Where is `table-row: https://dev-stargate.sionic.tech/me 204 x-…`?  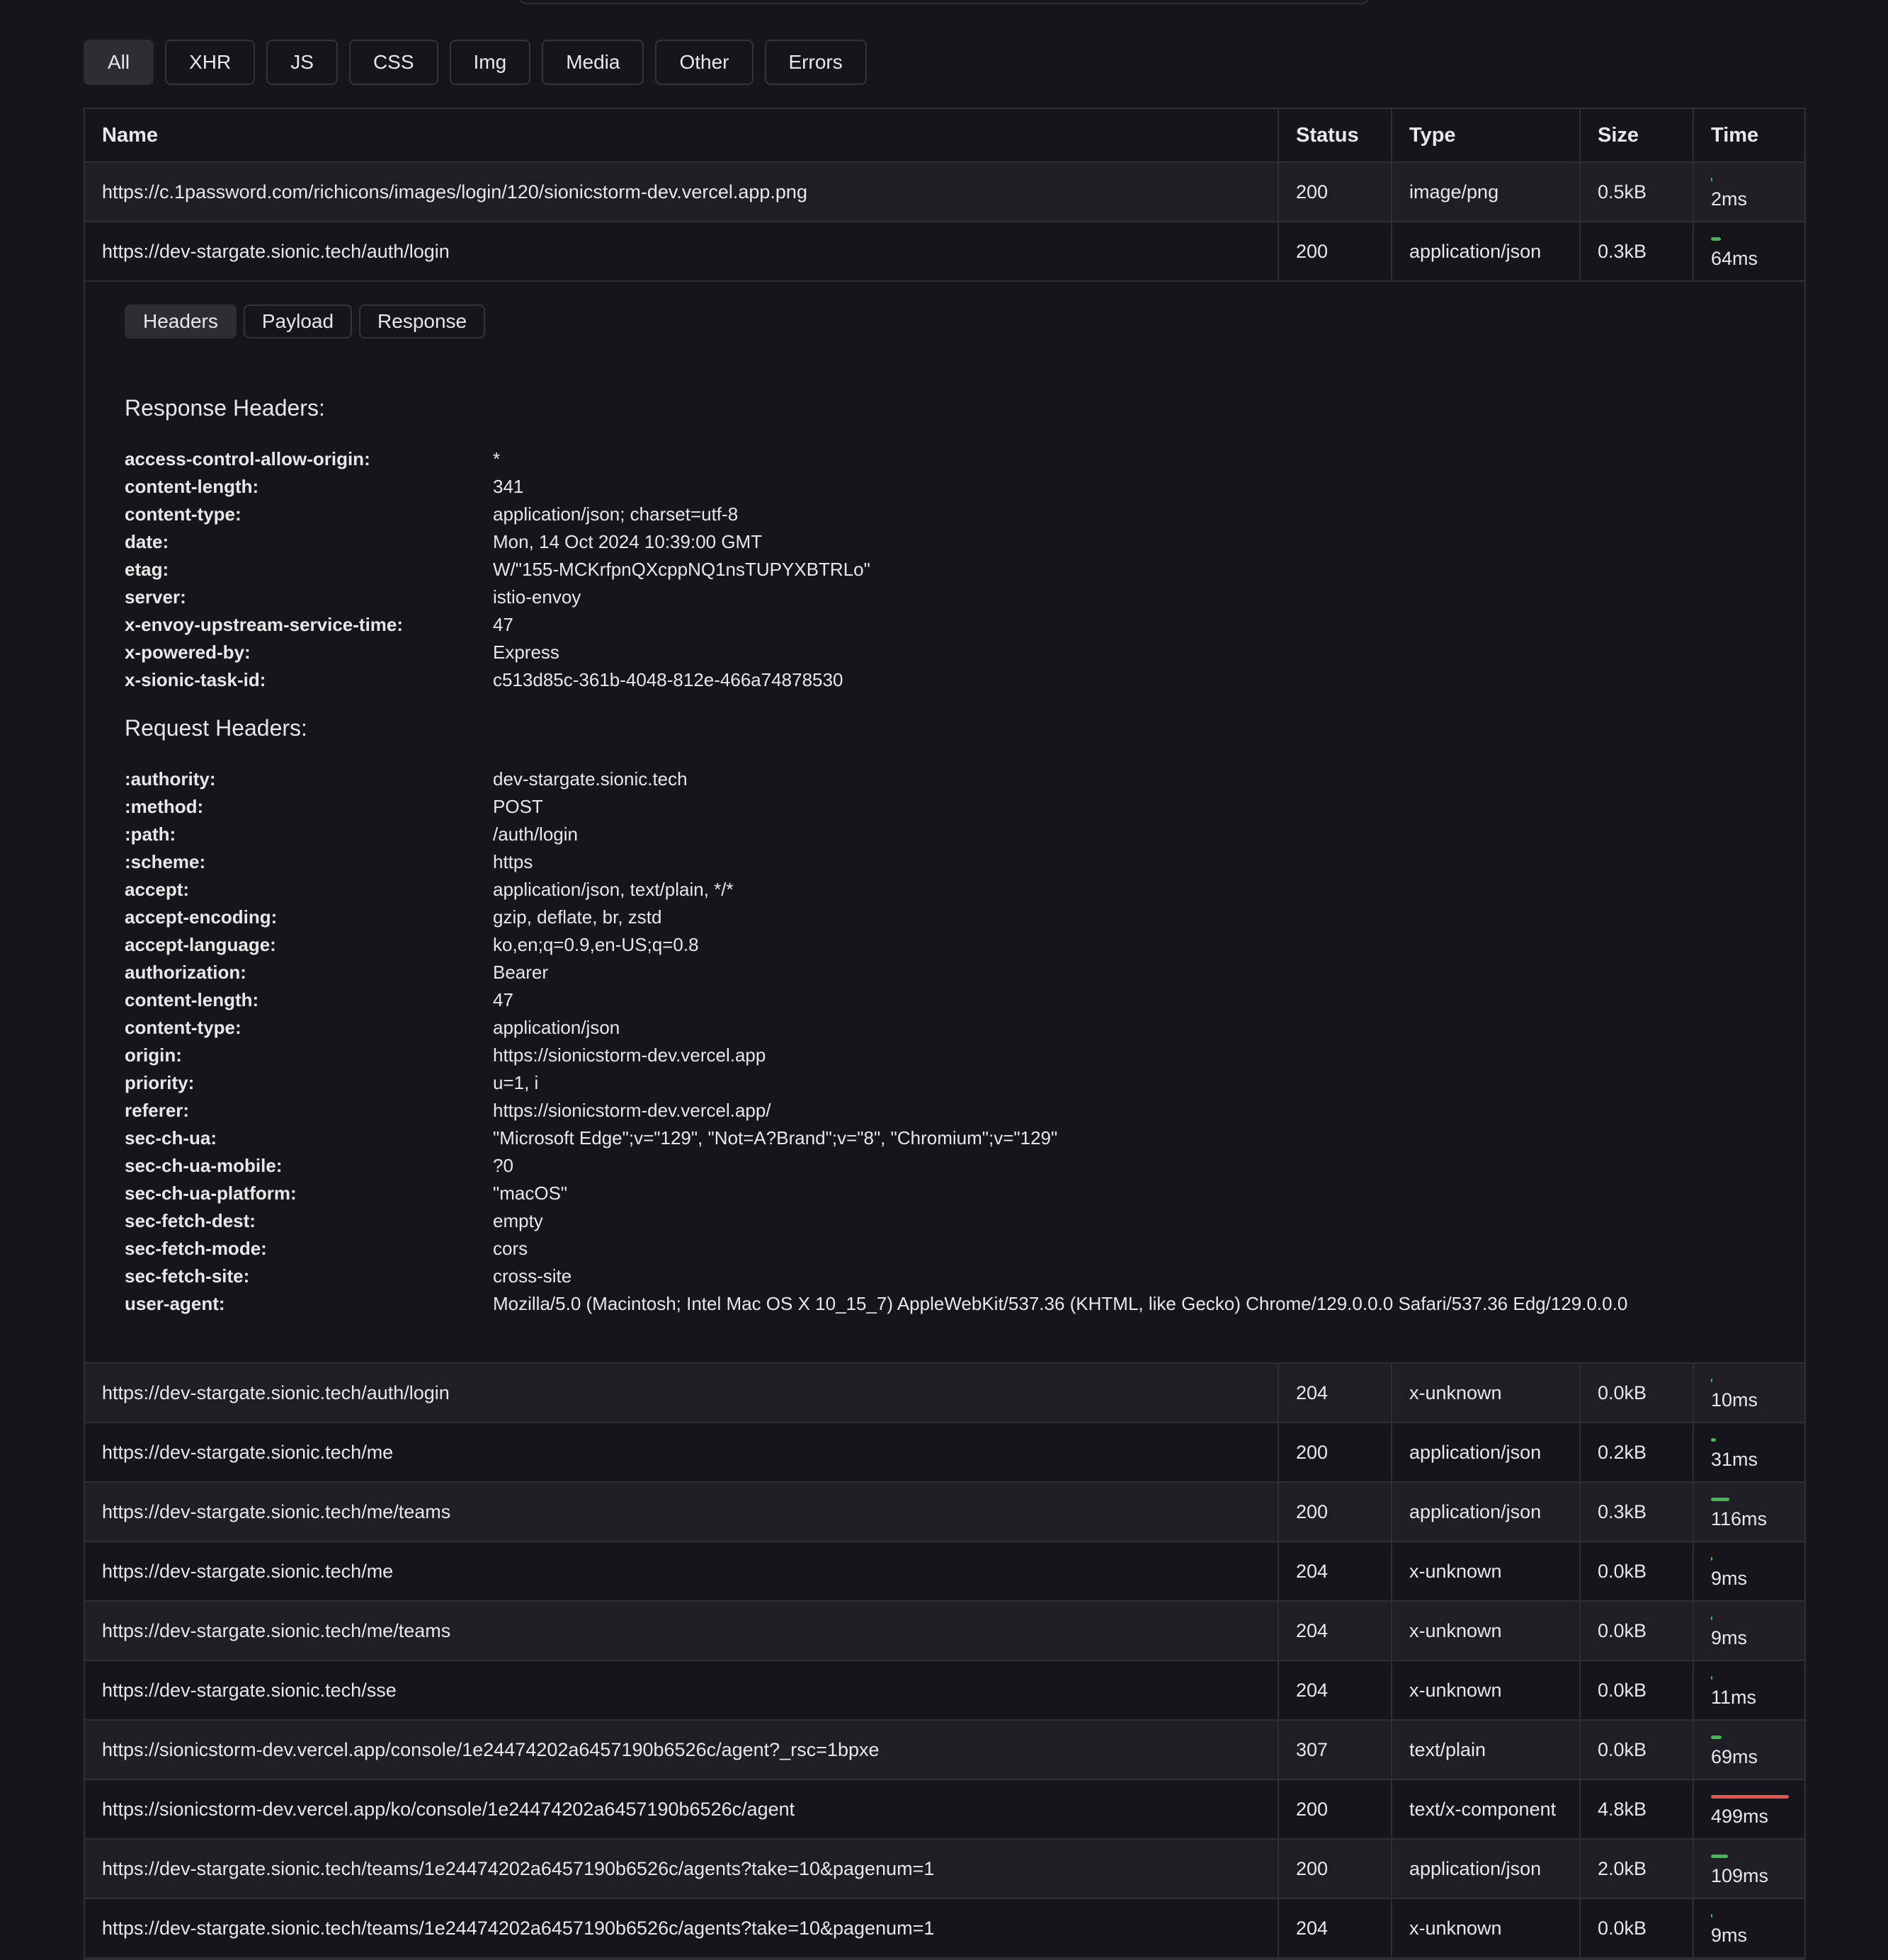 table-row: https://dev-stargate.sionic.tech/me 204 x-… is located at coordinates (944, 1572).